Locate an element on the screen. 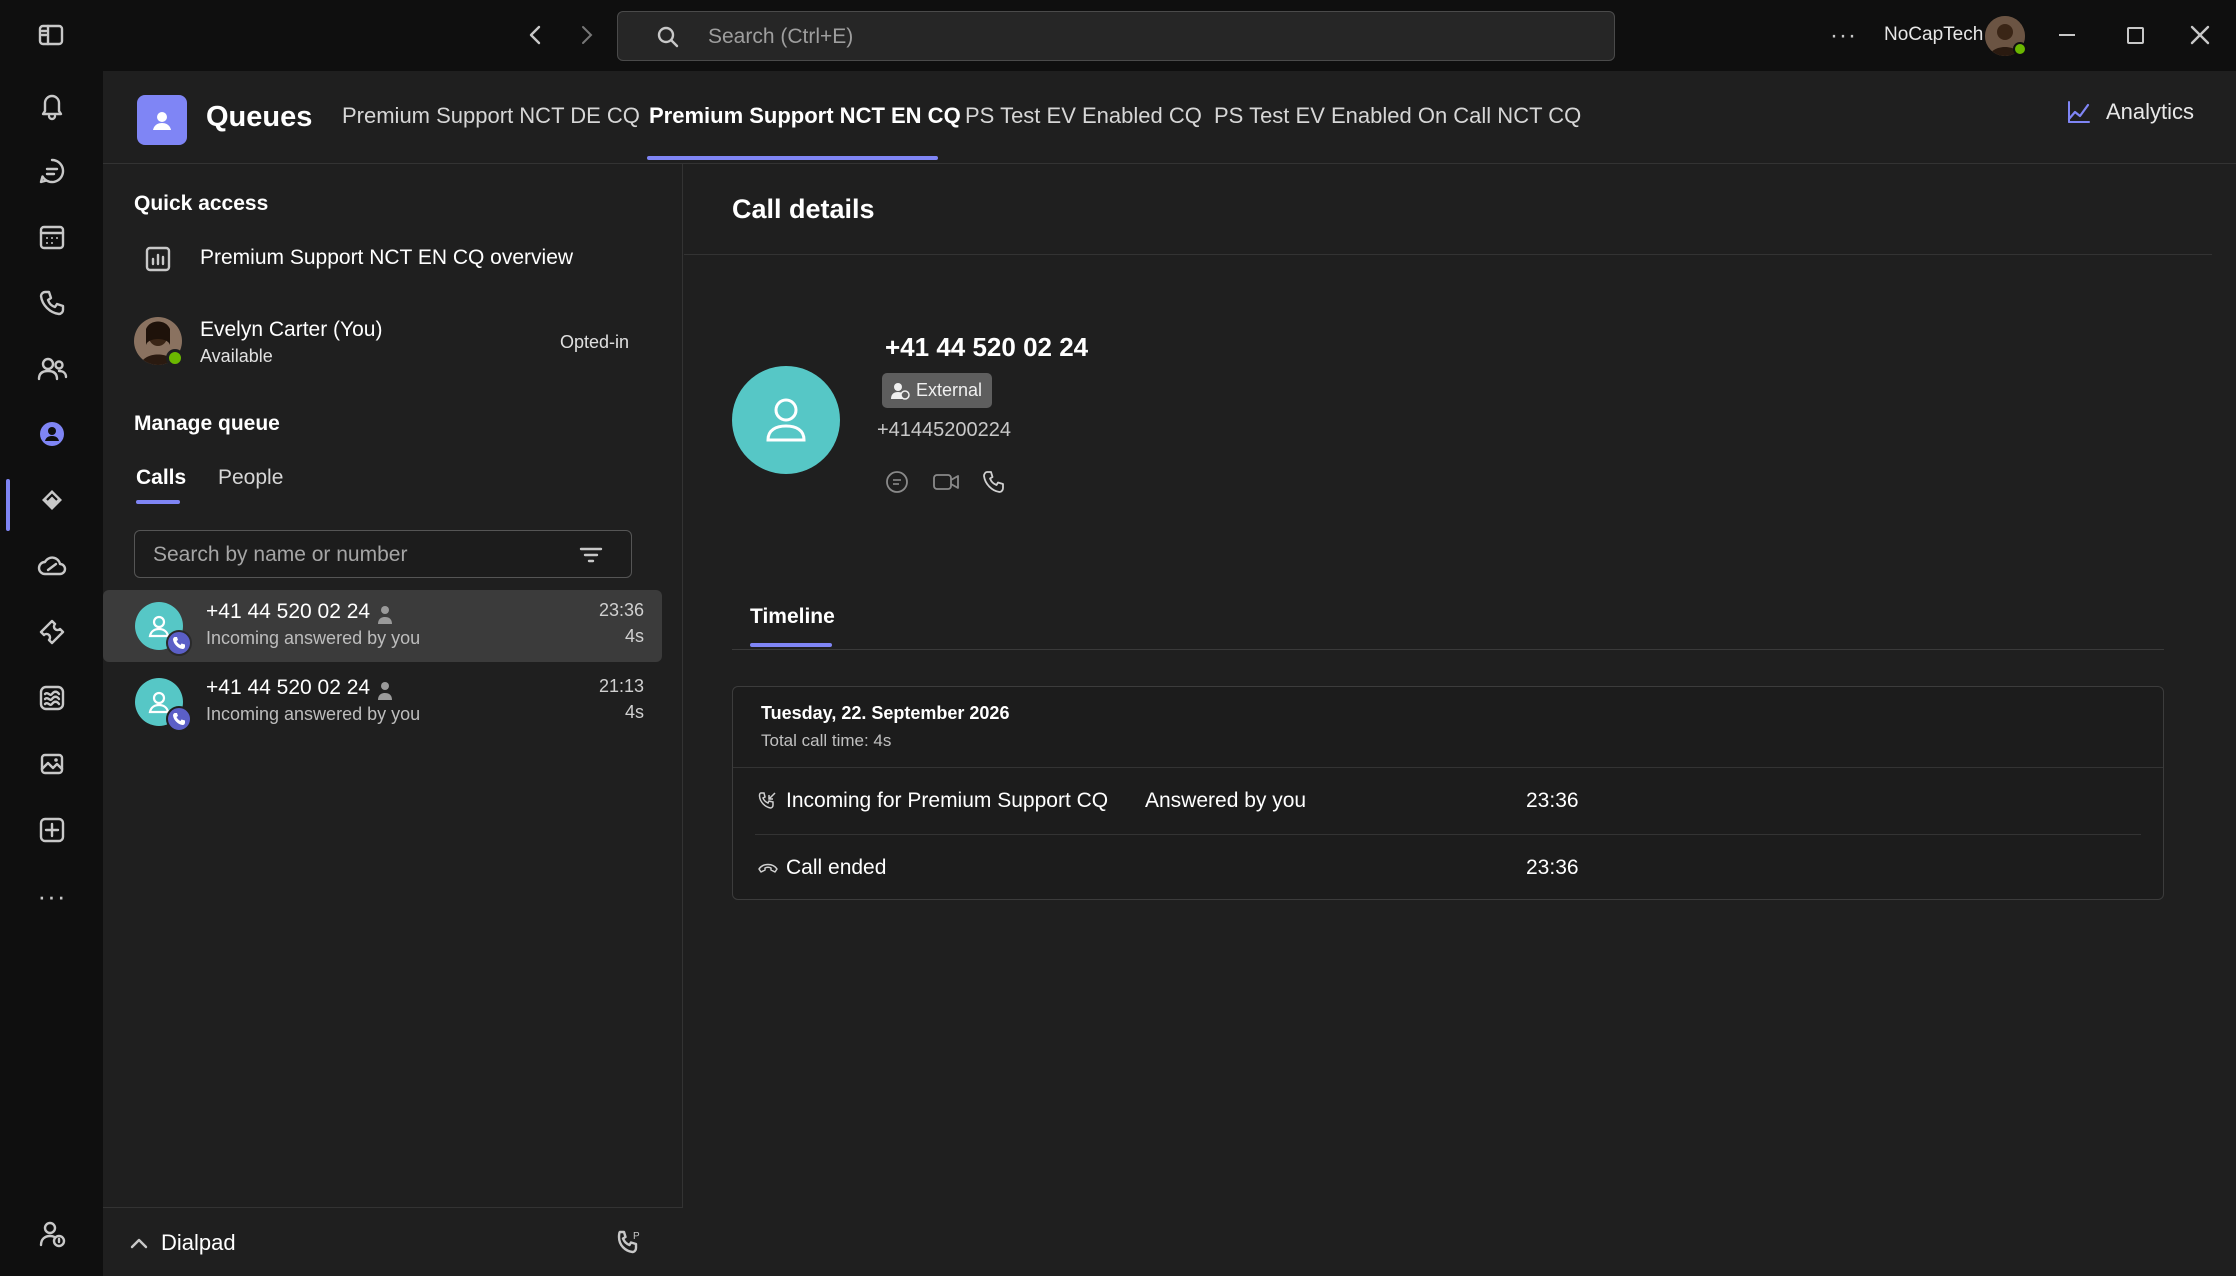 This screenshot has height=1276, width=2236. app-rail: ··· is located at coordinates (51, 673).